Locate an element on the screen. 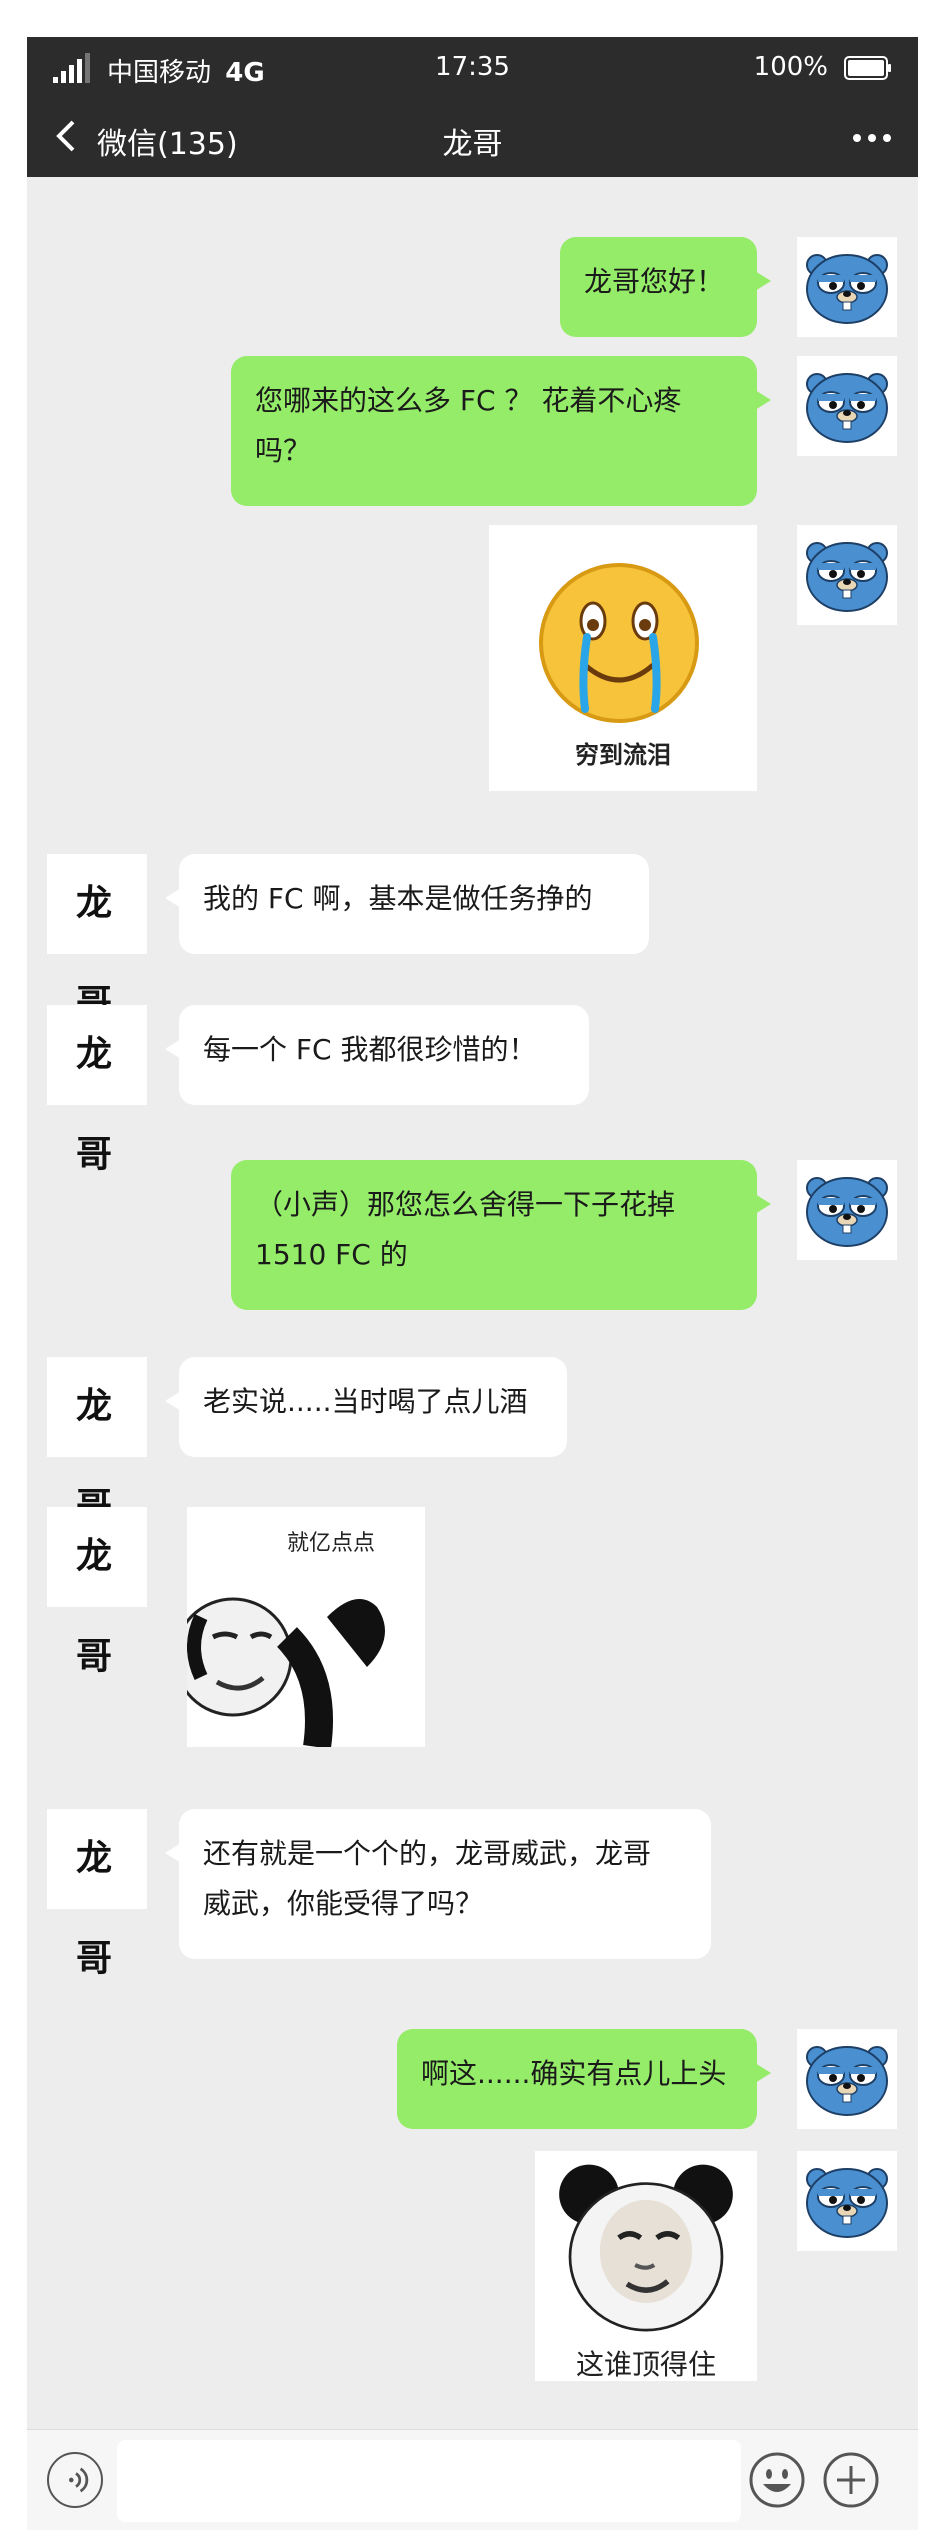  message-row: 啊这......确实有点儿上头 is located at coordinates (472, 2079).